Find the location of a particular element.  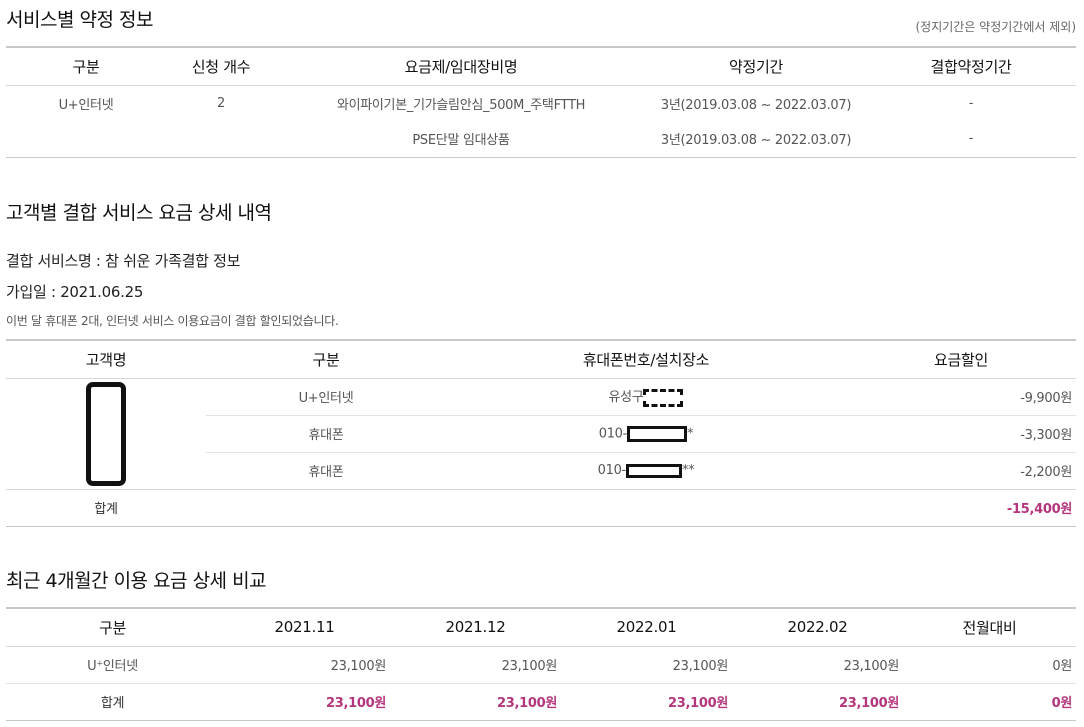

col-header-phone-location: 휴대폰번호/설치장소 is located at coordinates (646, 359).